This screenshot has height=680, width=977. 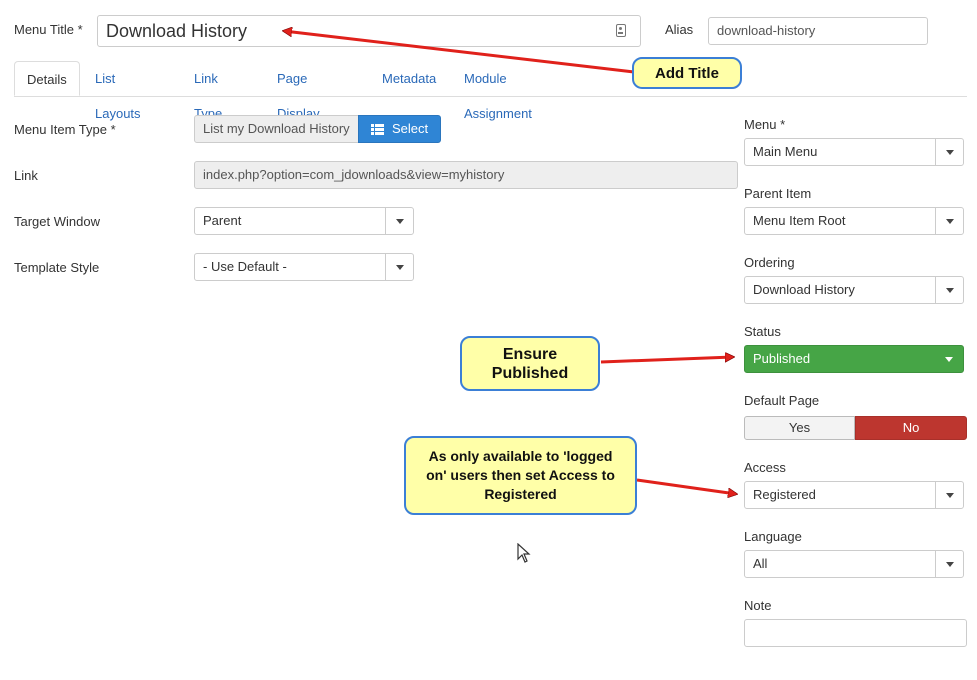 What do you see at coordinates (524, 553) in the screenshot?
I see `mouse-cursor-icon` at bounding box center [524, 553].